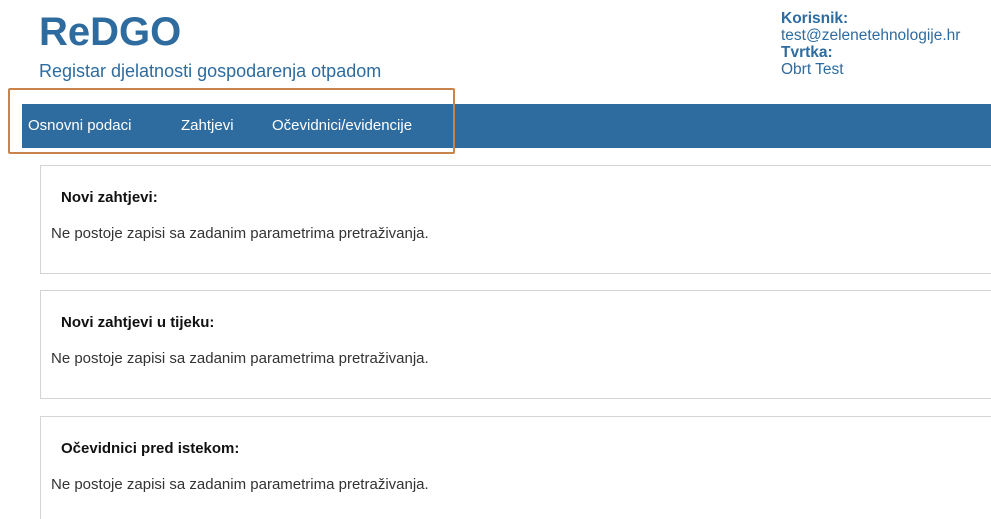 The height and width of the screenshot is (519, 991). What do you see at coordinates (150, 448) in the screenshot?
I see `panel-title: Očevidnici pred istekom:` at bounding box center [150, 448].